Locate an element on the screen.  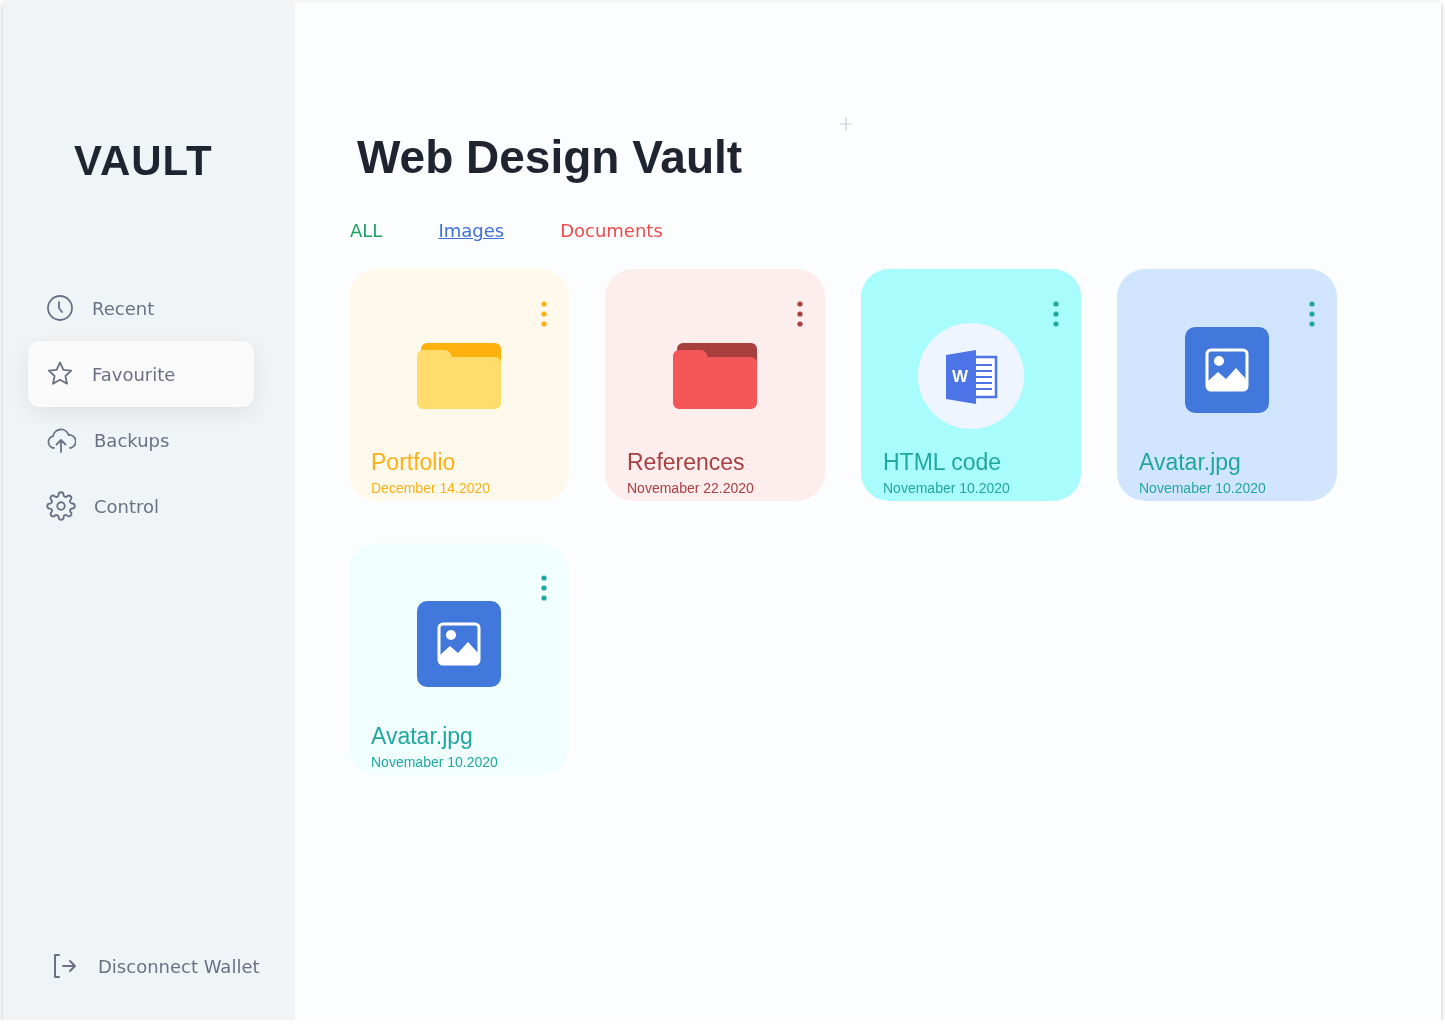
sidebar-item: Favourite is located at coordinates (141, 374).